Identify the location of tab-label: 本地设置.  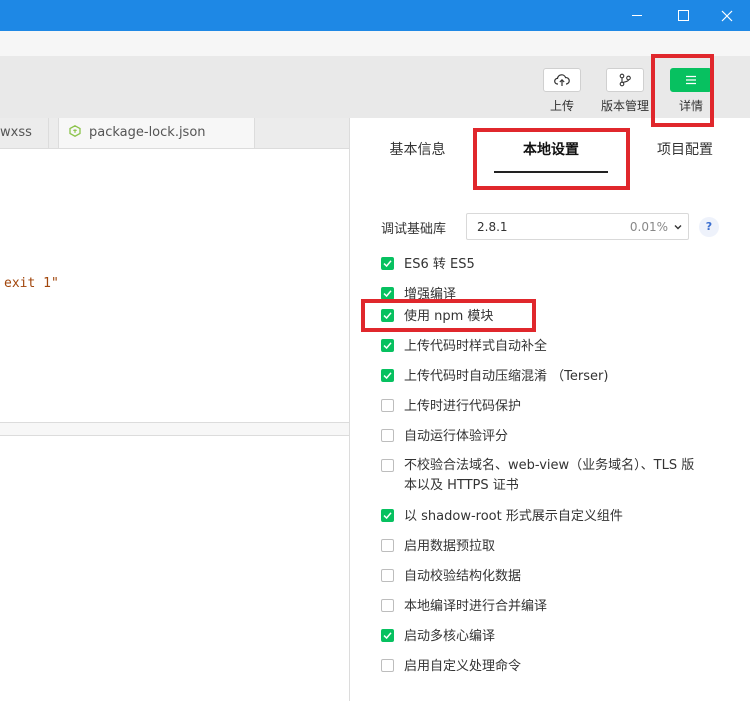
(551, 150).